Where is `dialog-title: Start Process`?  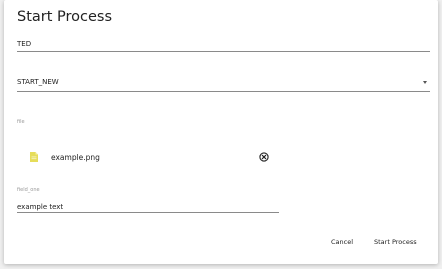 dialog-title: Start Process is located at coordinates (65, 17).